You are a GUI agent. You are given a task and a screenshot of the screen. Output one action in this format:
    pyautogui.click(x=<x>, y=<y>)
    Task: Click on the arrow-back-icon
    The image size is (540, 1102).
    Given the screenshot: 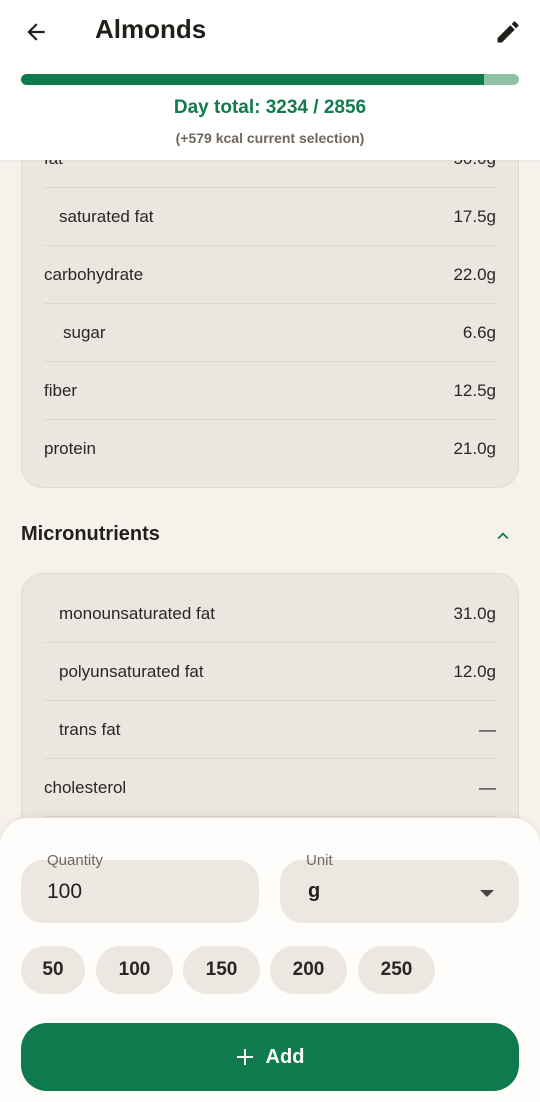 What is the action you would take?
    pyautogui.click(x=36, y=32)
    